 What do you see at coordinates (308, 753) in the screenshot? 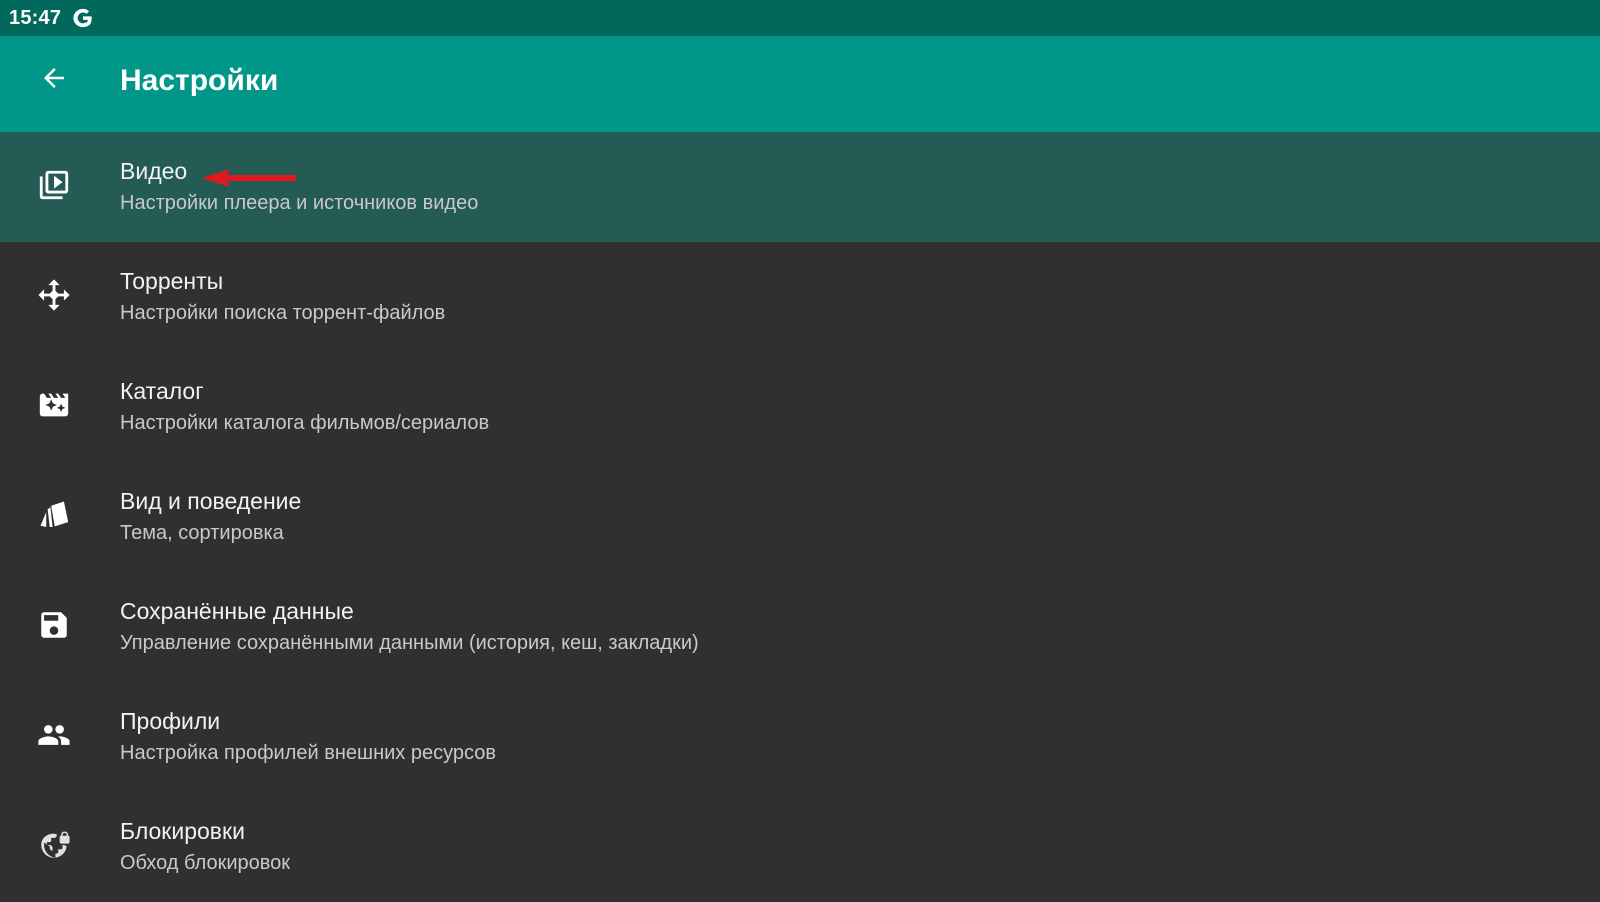
I see `settings-item-subtitle: Настройка профилей внешних ресурсов` at bounding box center [308, 753].